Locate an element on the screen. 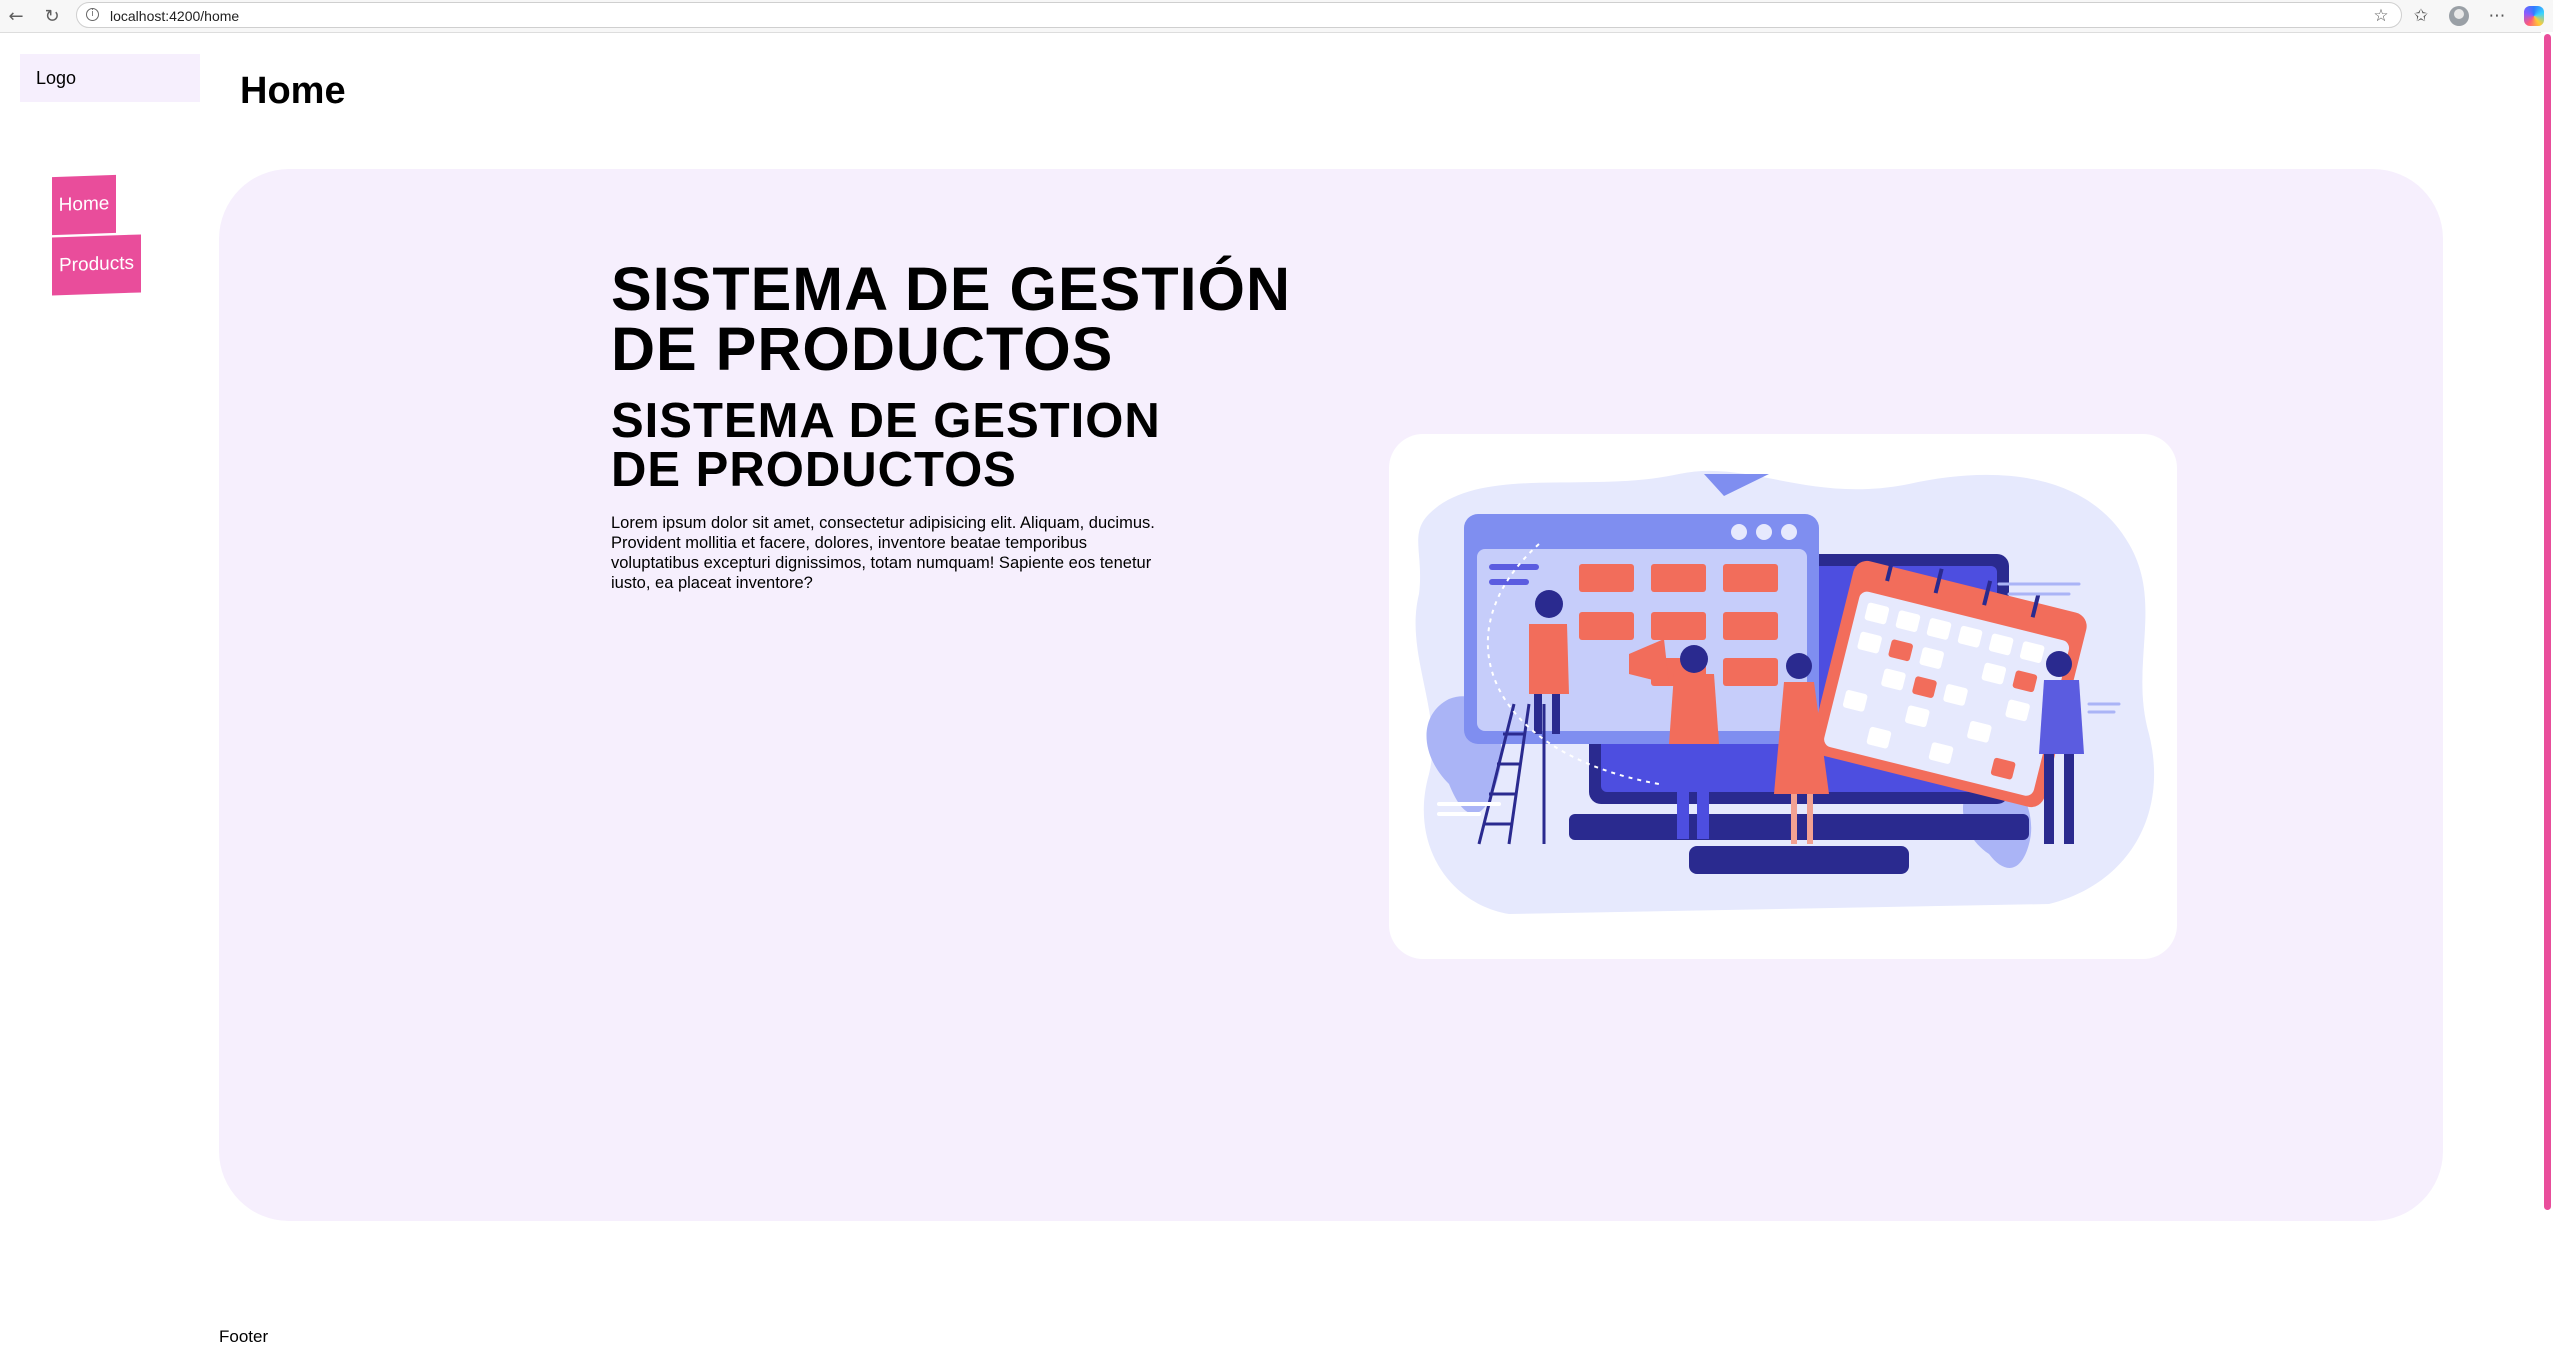  profile-icon is located at coordinates (2459, 16).